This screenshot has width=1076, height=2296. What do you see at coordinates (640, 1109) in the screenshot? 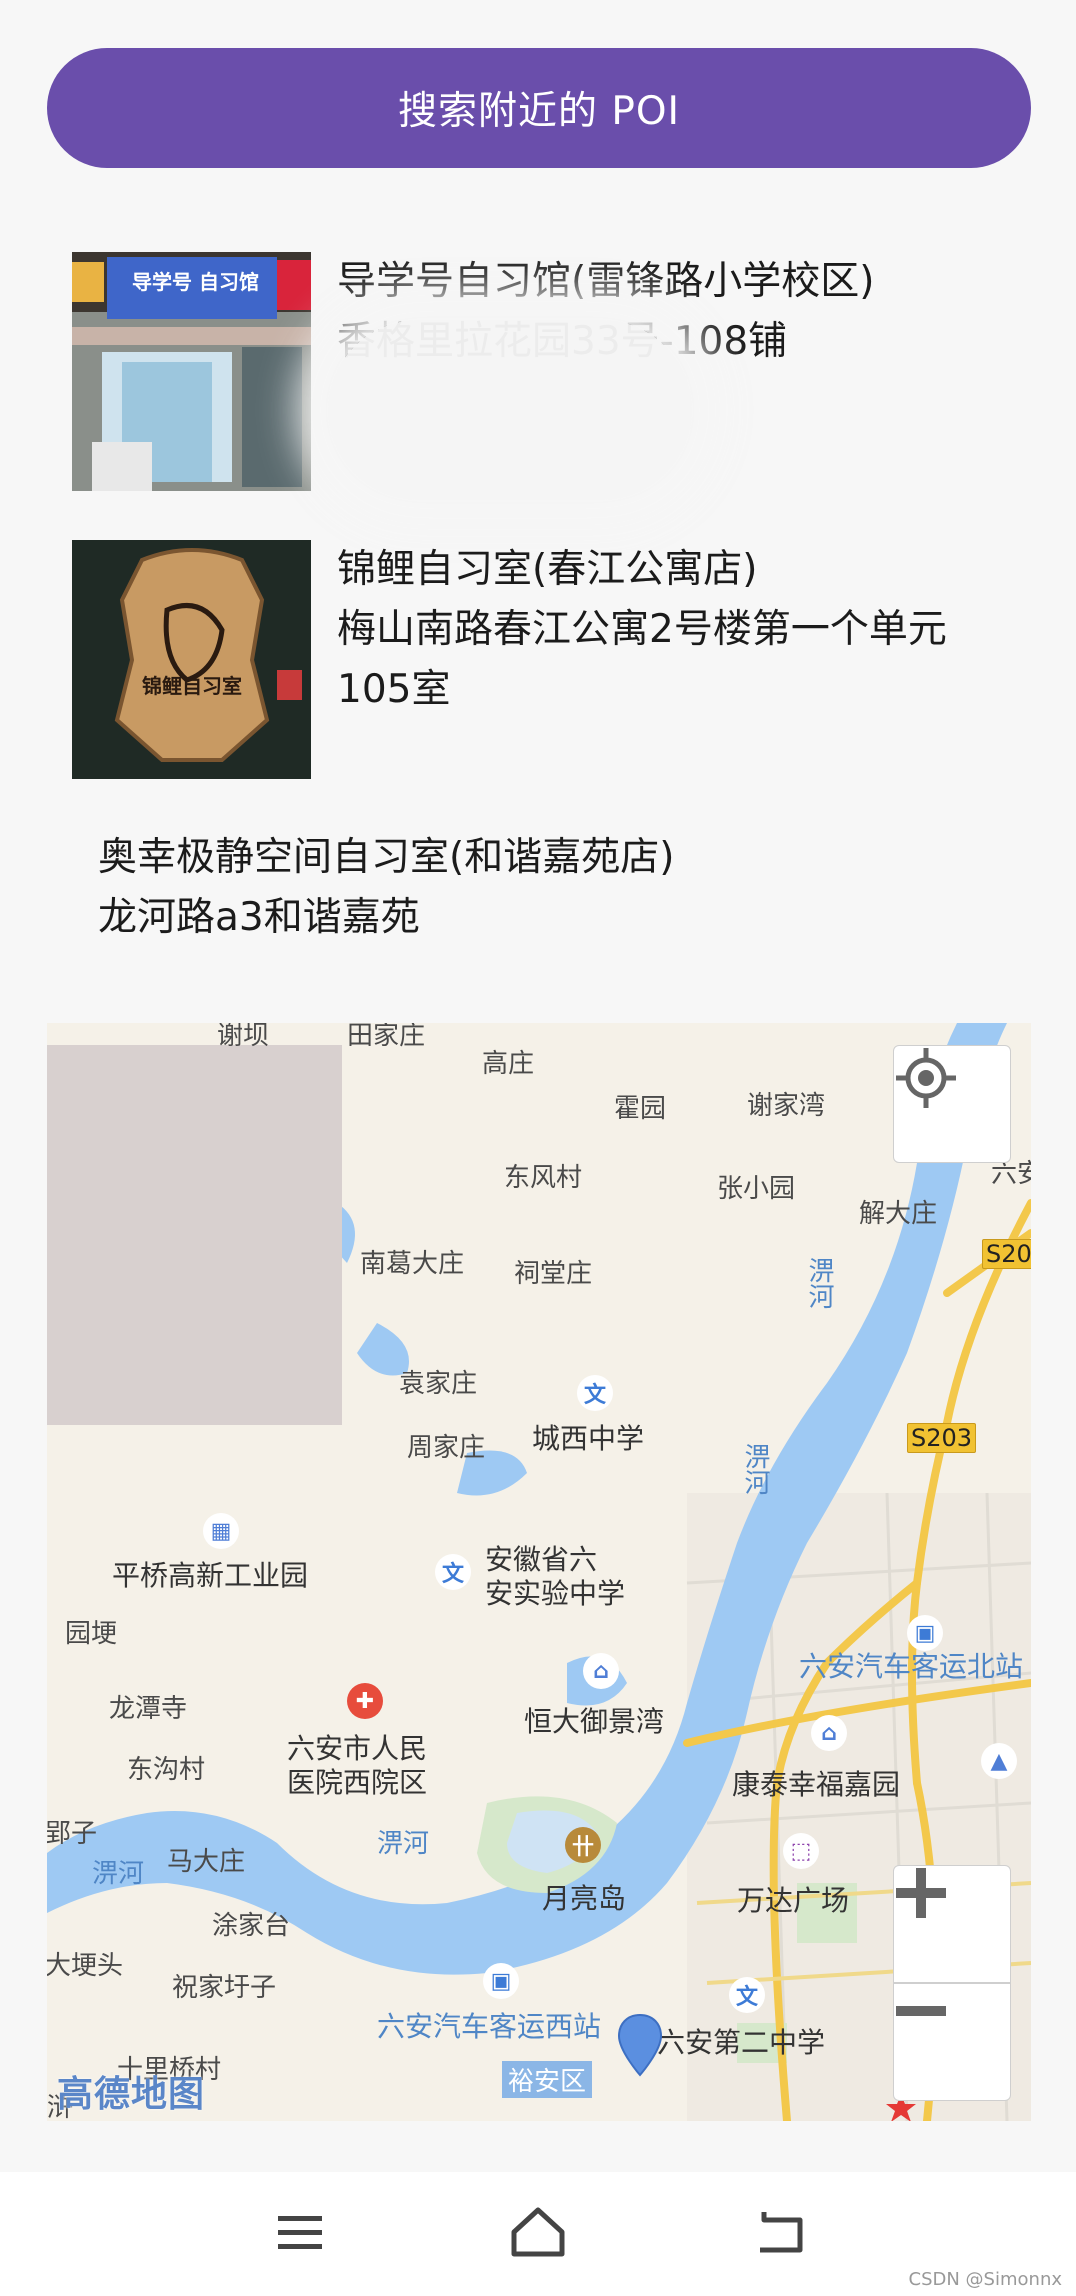
I see `map-label: 霍园` at bounding box center [640, 1109].